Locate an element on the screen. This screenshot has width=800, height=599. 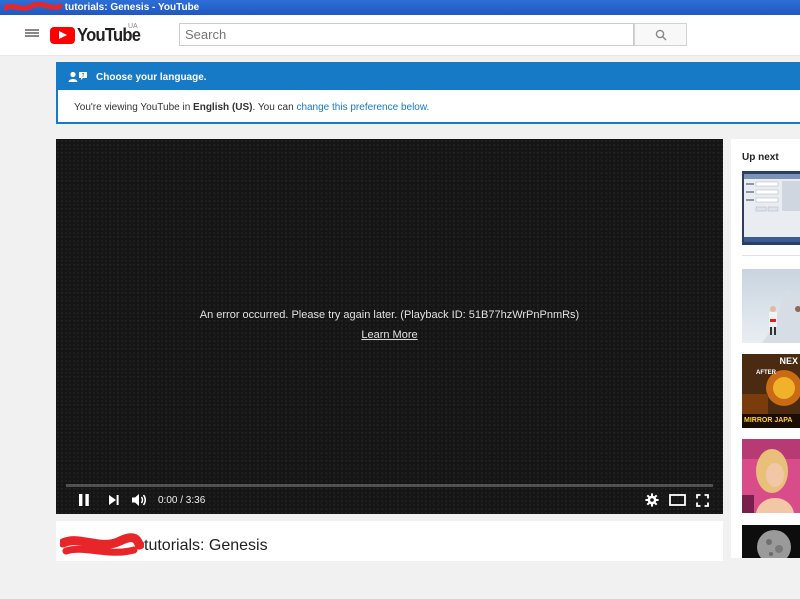
pause-button is located at coordinates (84, 500).